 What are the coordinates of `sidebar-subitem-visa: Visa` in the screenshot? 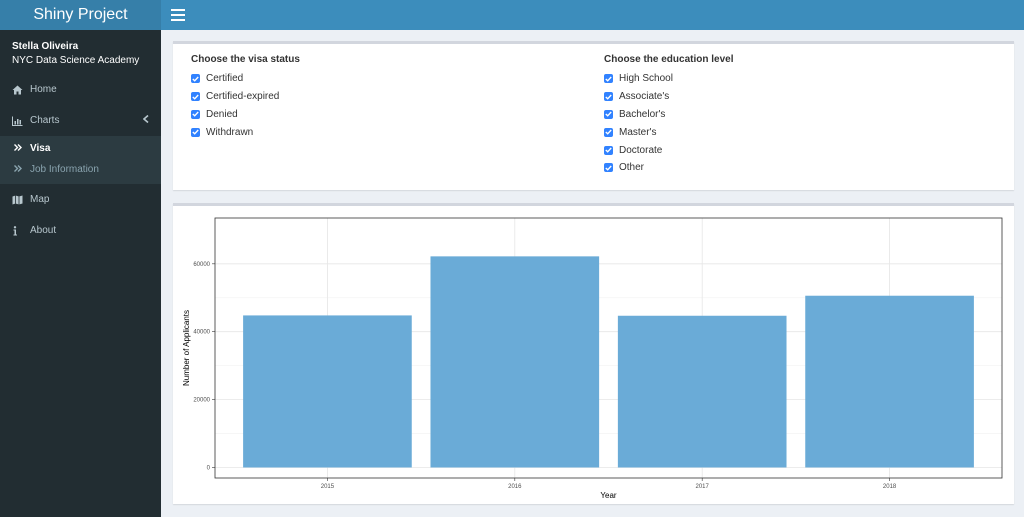 It's located at (80, 148).